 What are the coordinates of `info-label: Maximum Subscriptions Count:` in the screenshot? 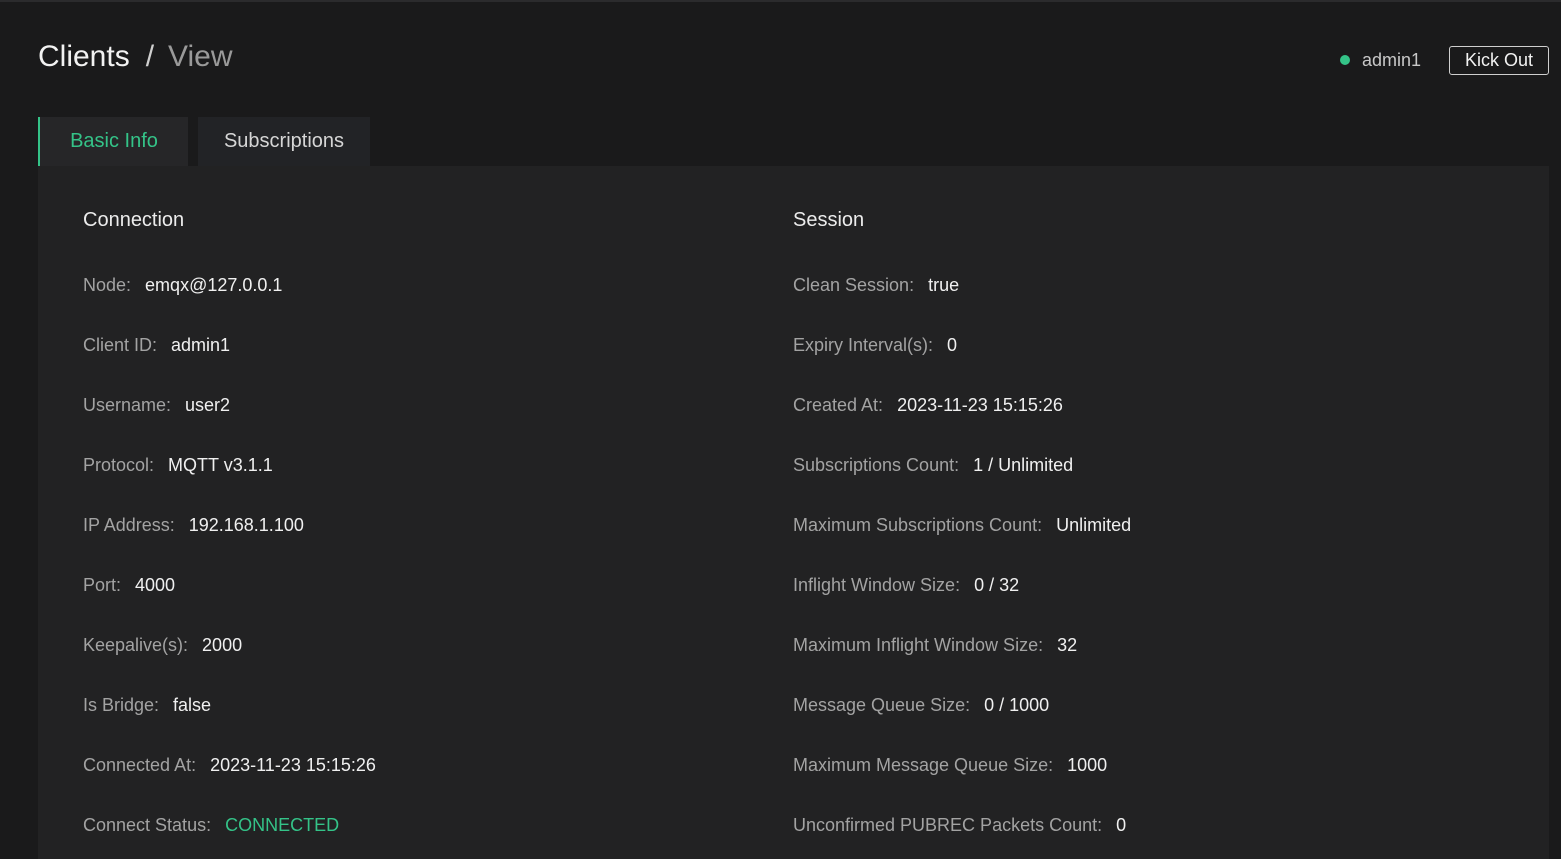 It's located at (918, 525).